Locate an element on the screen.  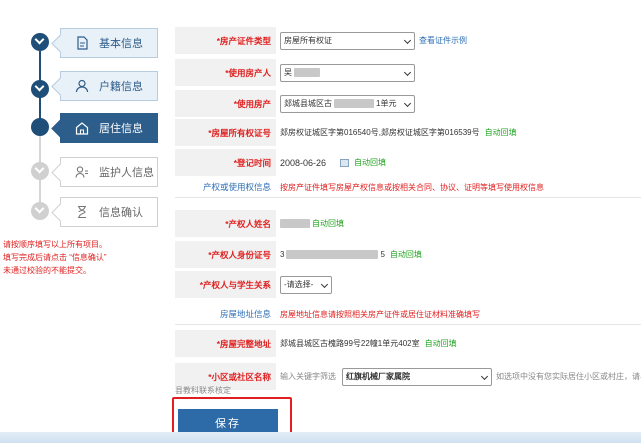
step-label: 基本信息 is located at coordinates (121, 44).